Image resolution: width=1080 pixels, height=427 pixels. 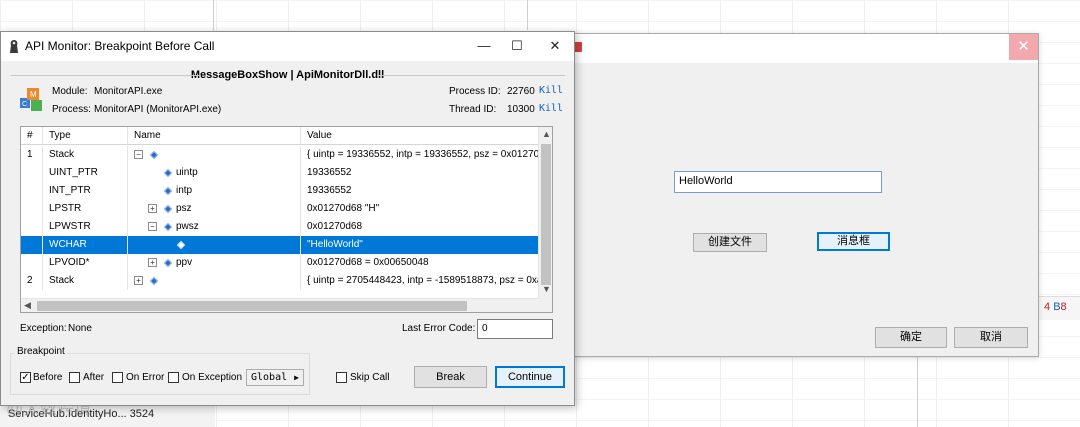 What do you see at coordinates (799, 48) in the screenshot?
I see `app-dialog-titlebar: ✕` at bounding box center [799, 48].